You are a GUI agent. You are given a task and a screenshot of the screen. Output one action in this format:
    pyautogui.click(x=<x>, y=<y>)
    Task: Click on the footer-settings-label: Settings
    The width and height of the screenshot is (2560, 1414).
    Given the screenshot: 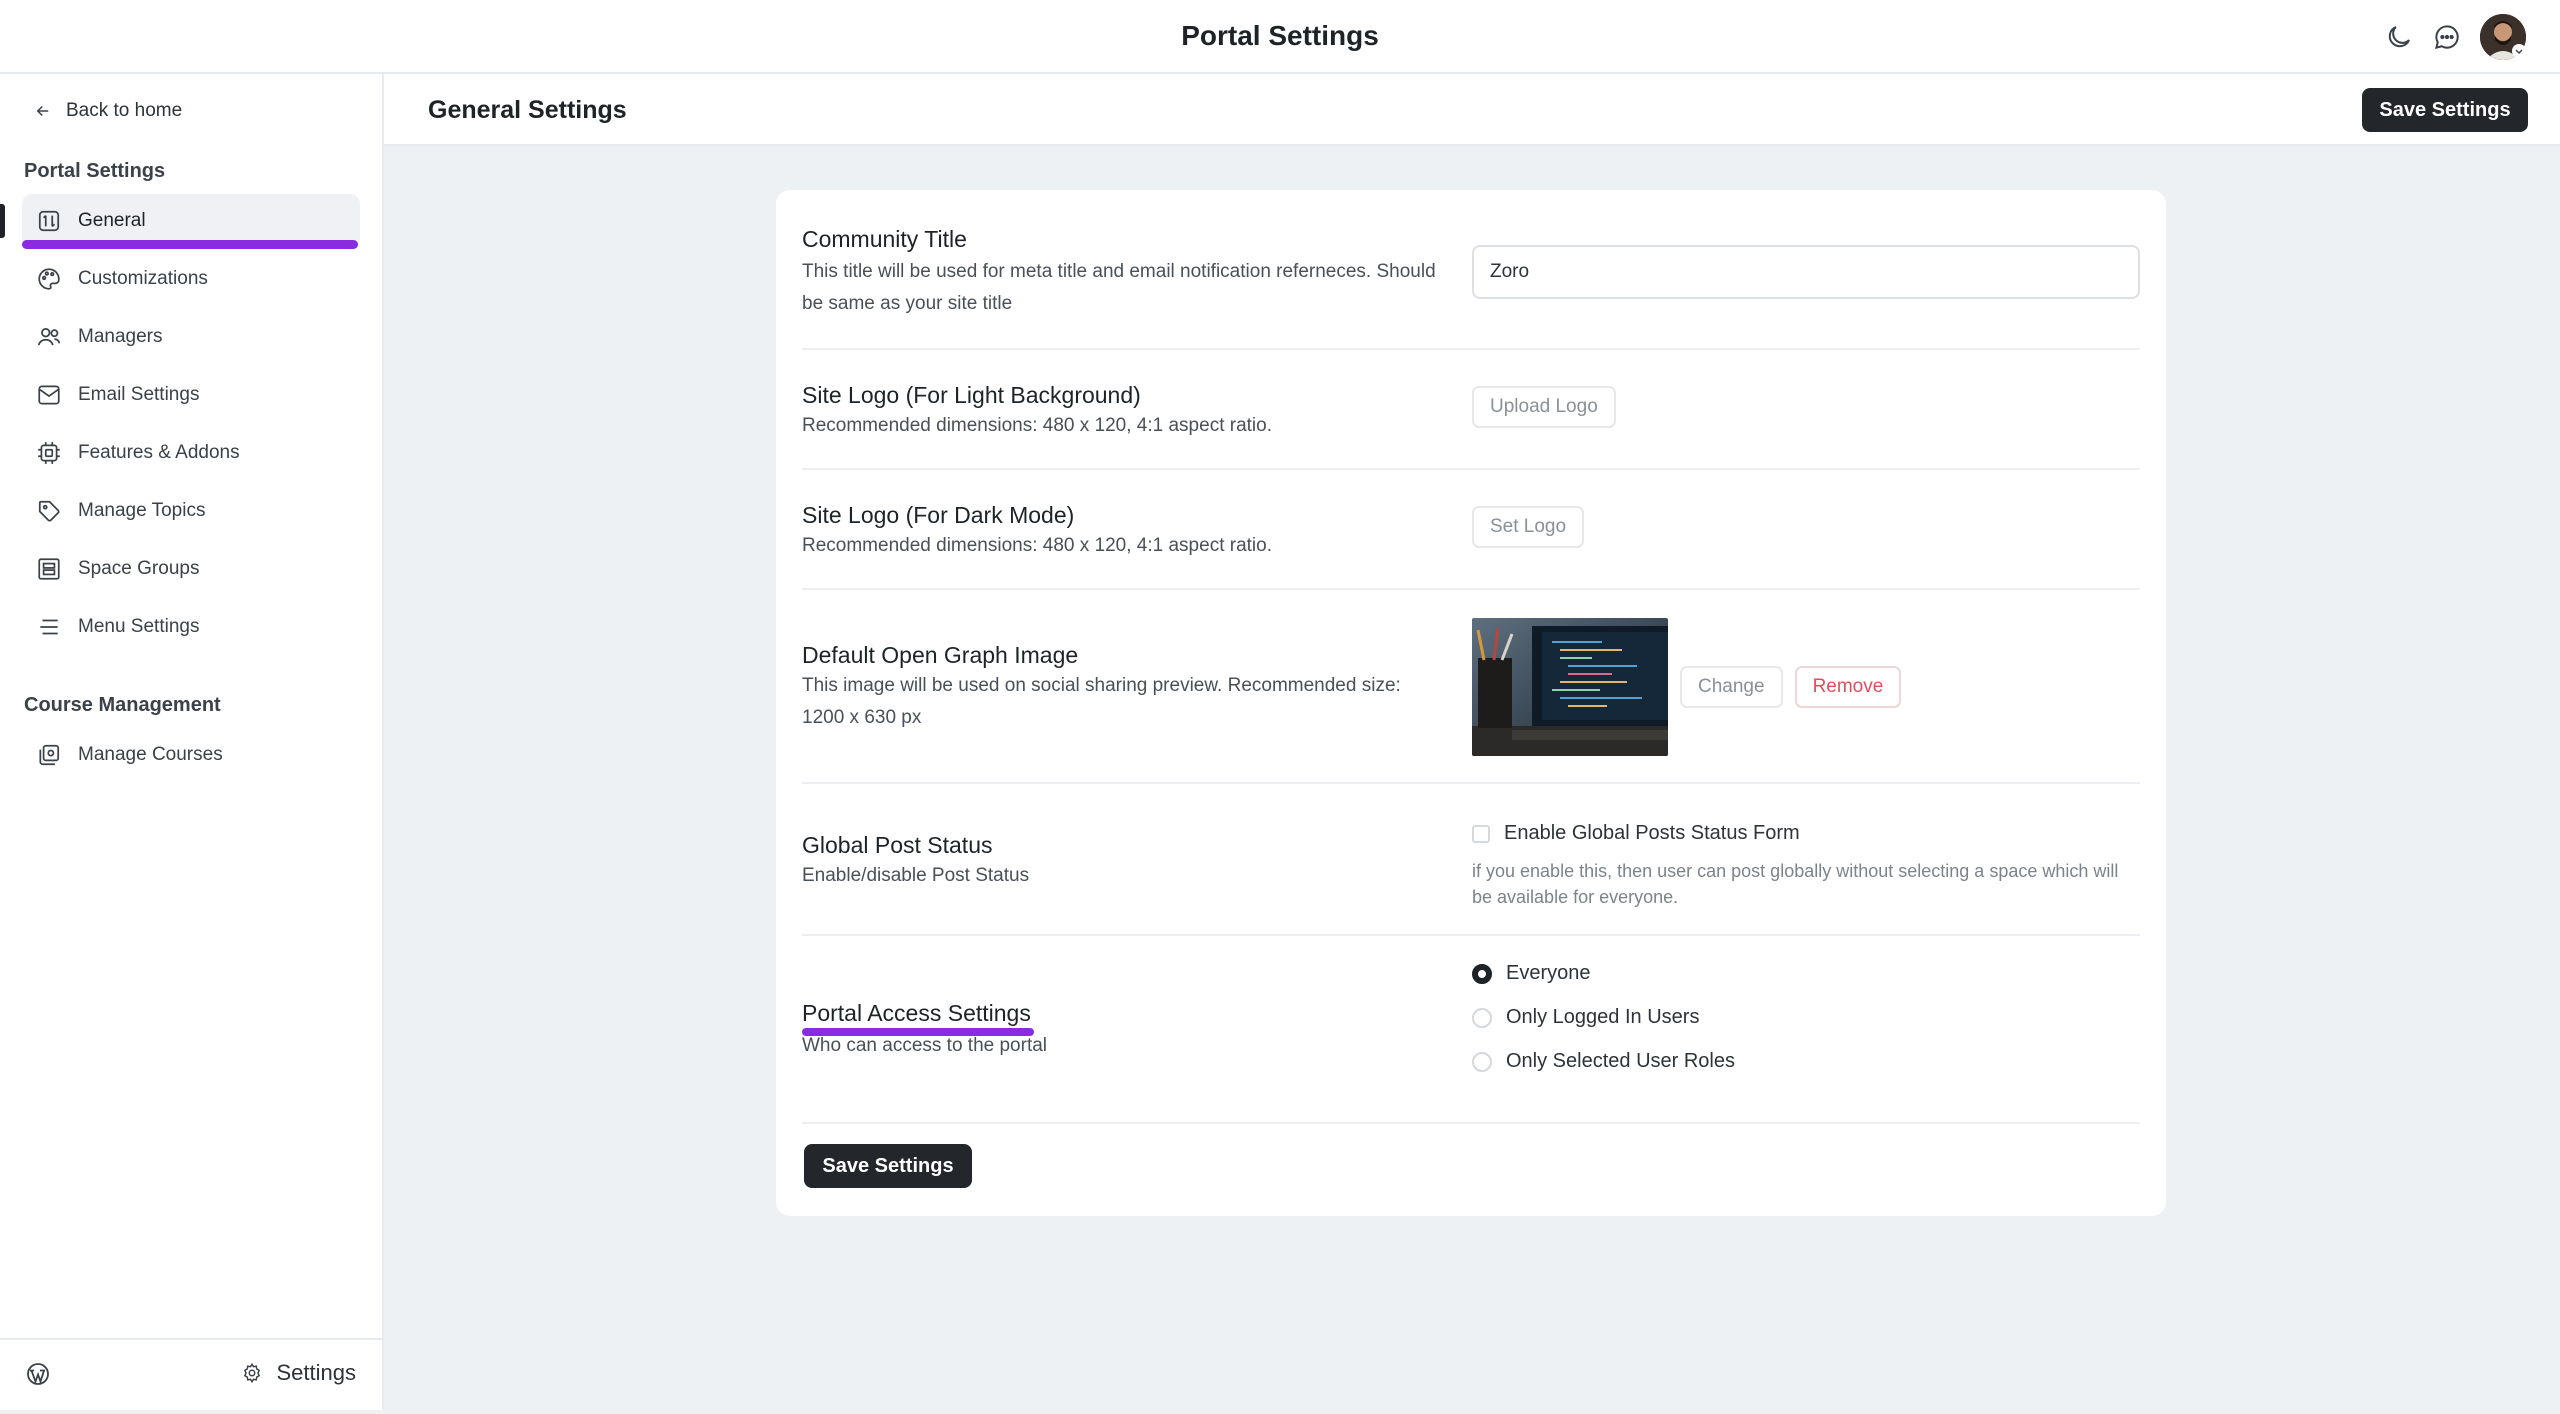 What is the action you would take?
    pyautogui.click(x=316, y=1372)
    